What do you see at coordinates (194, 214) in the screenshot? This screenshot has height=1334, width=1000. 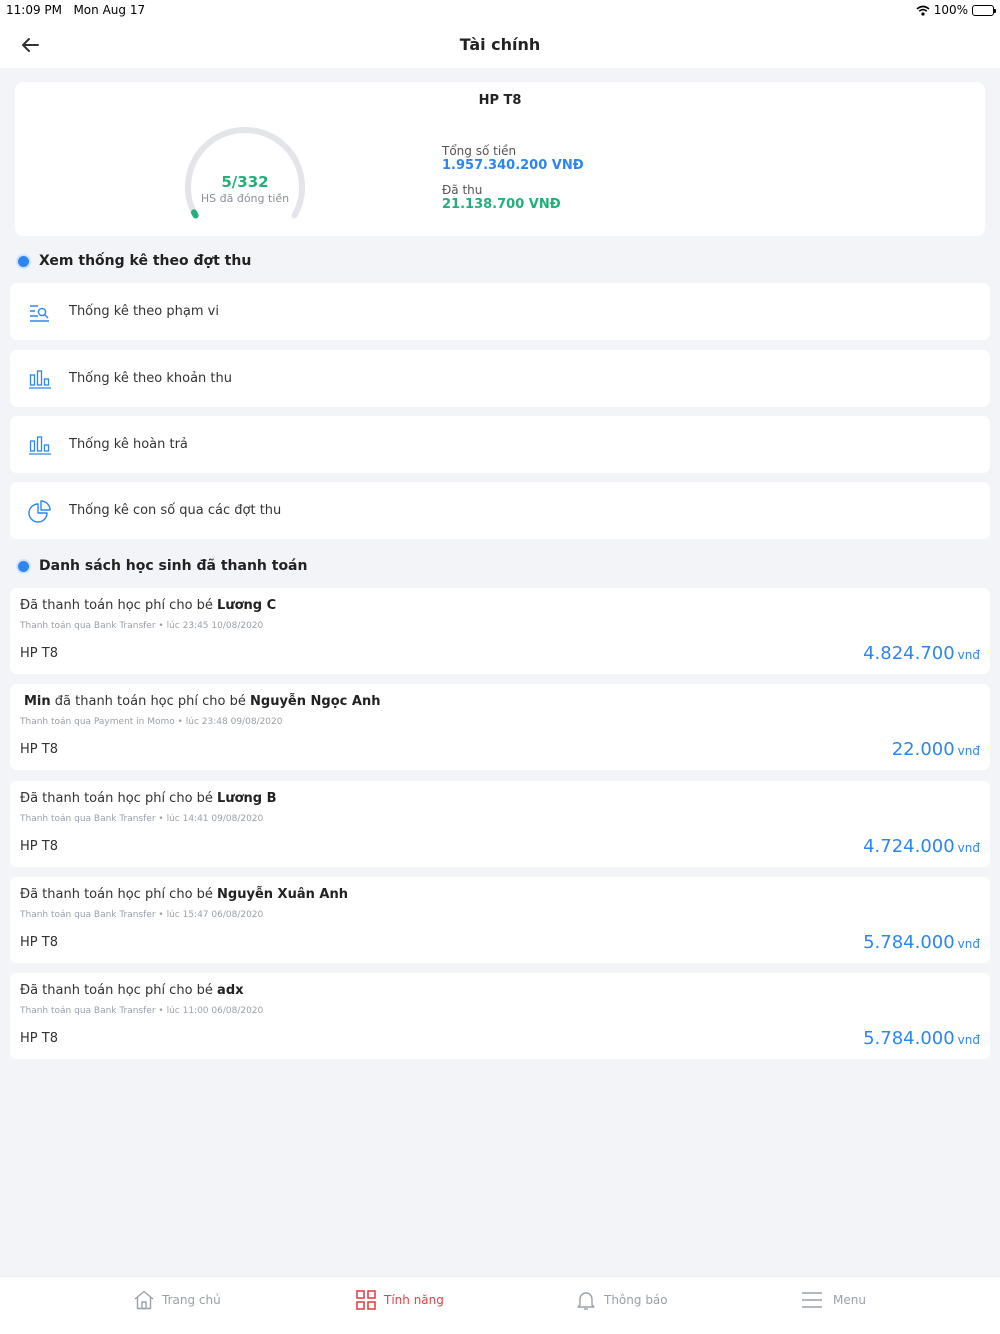 I see `gauge-fill` at bounding box center [194, 214].